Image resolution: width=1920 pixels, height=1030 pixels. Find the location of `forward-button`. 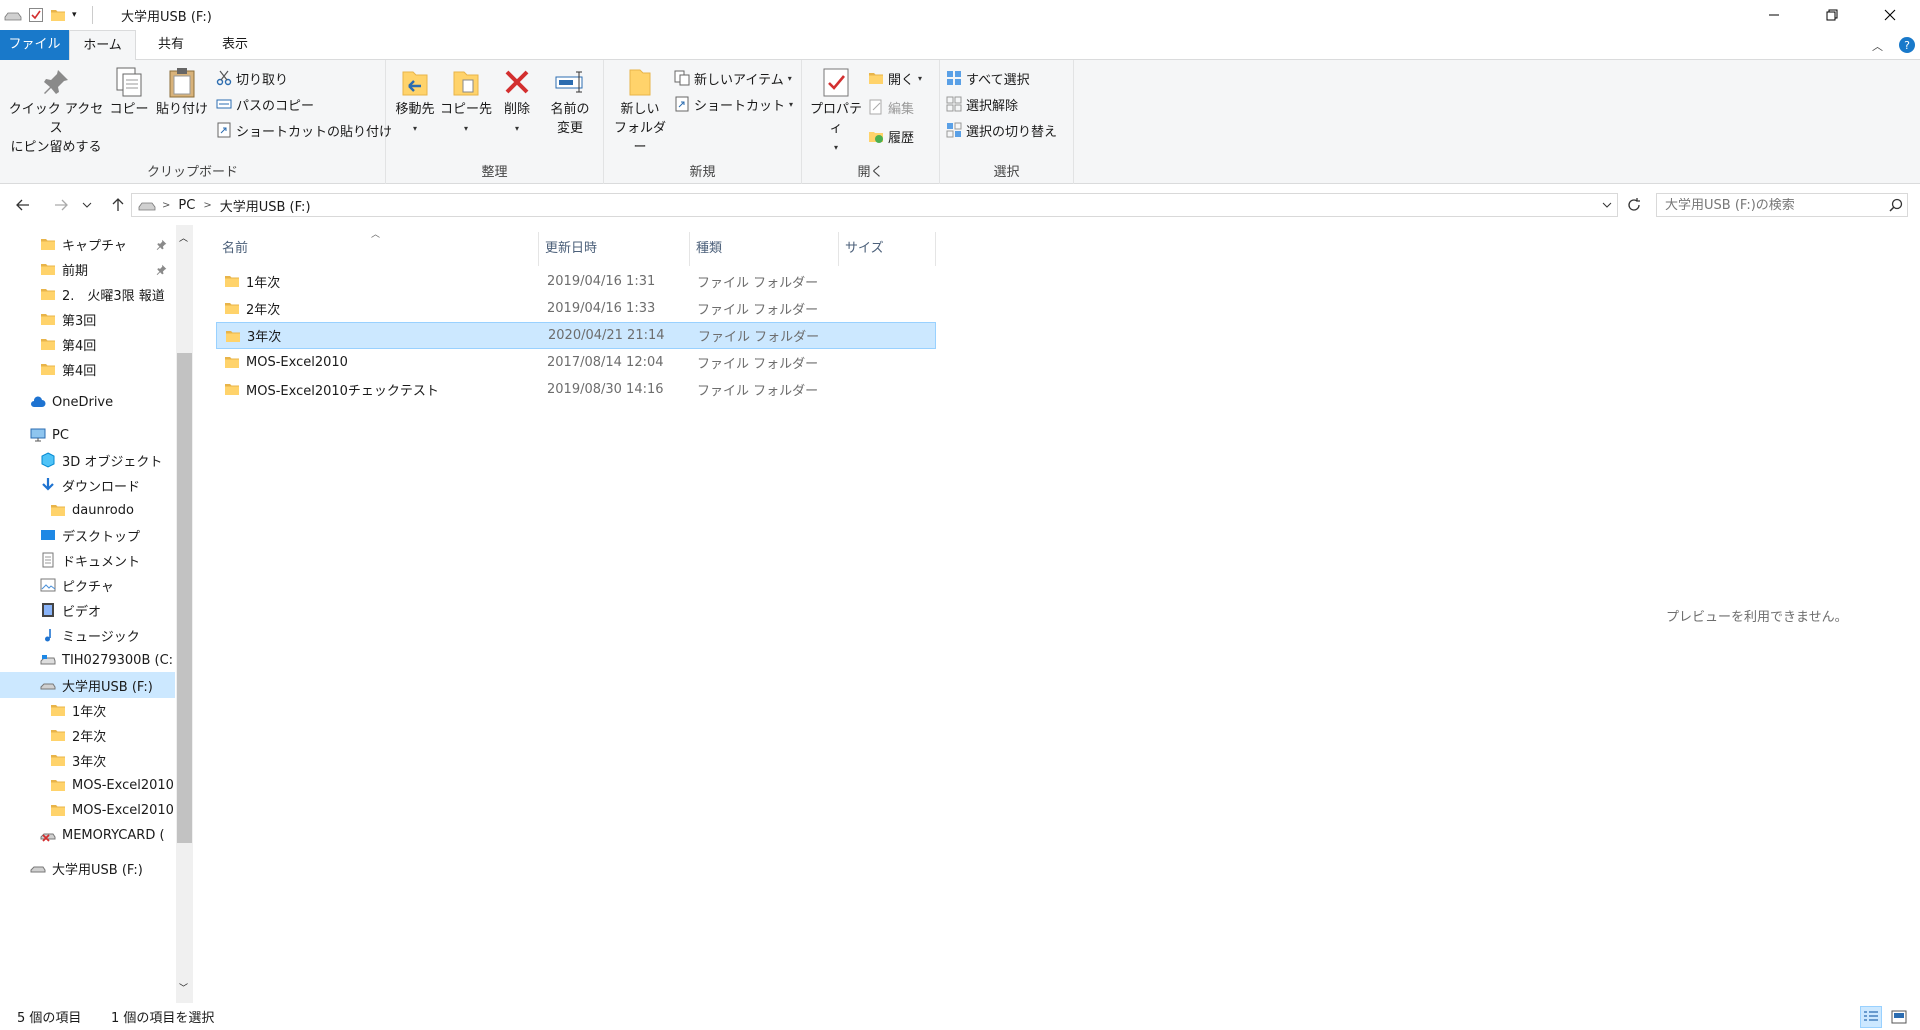

forward-button is located at coordinates (61, 205).